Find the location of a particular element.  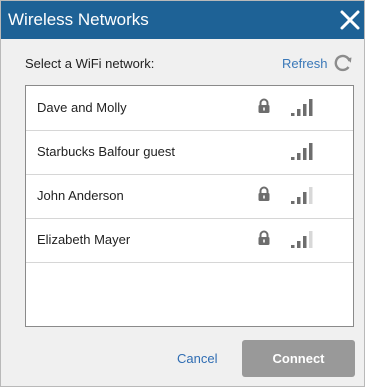

network-name: Dave and Molly is located at coordinates (82, 107).